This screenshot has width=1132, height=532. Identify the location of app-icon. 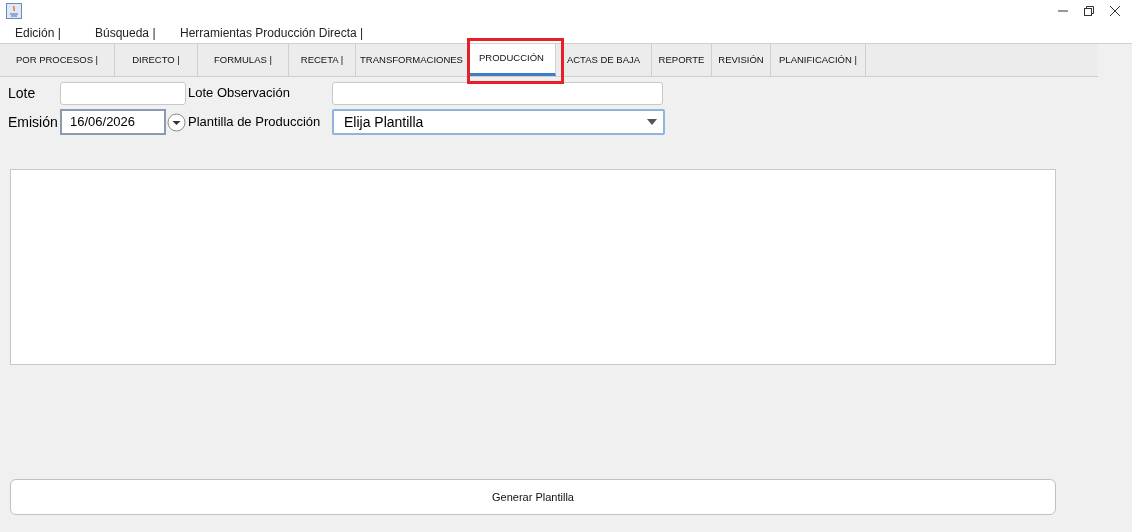
(14, 11).